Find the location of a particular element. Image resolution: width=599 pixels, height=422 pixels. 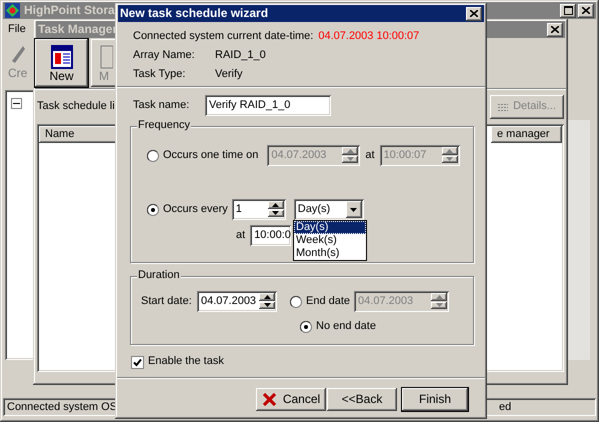

dropdown-button is located at coordinates (354, 209).